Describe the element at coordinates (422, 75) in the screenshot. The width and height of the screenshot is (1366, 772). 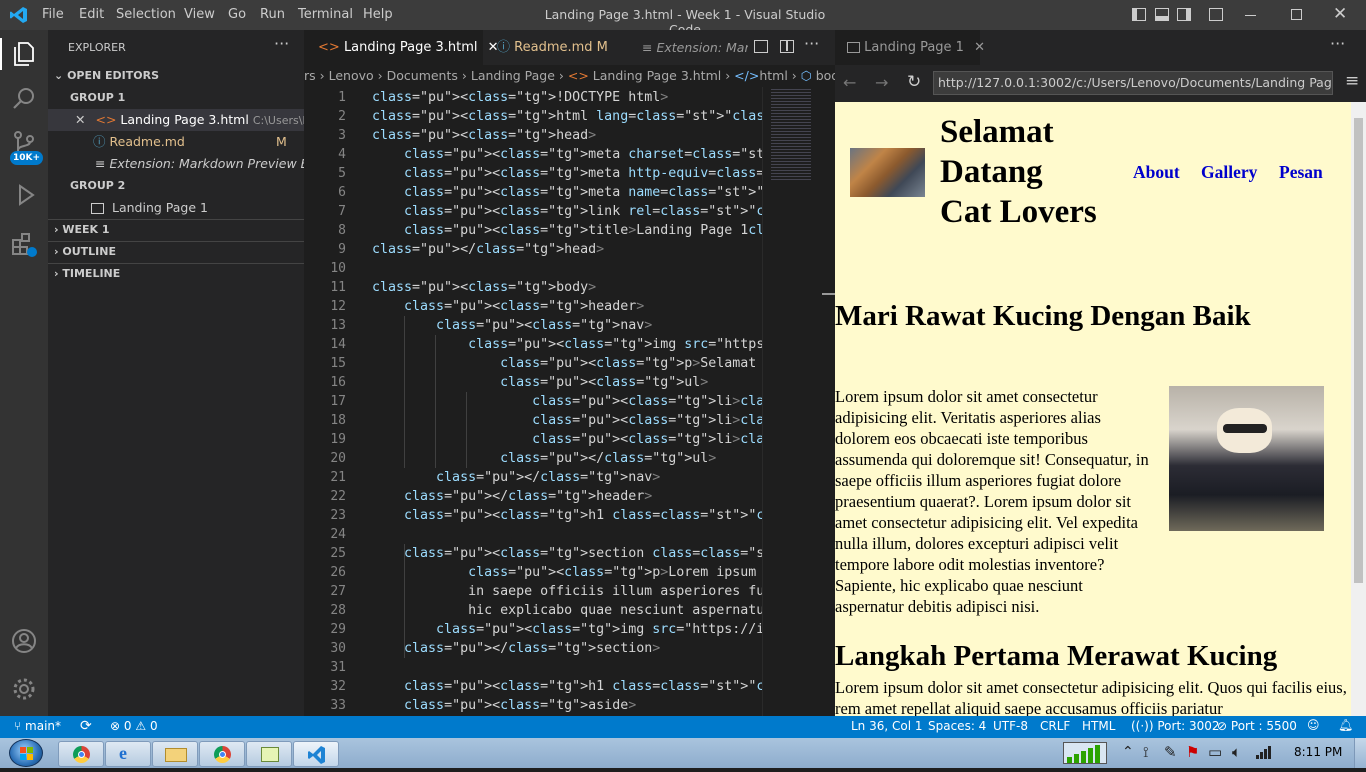
I see `breadcrumb-item: Documents` at that location.